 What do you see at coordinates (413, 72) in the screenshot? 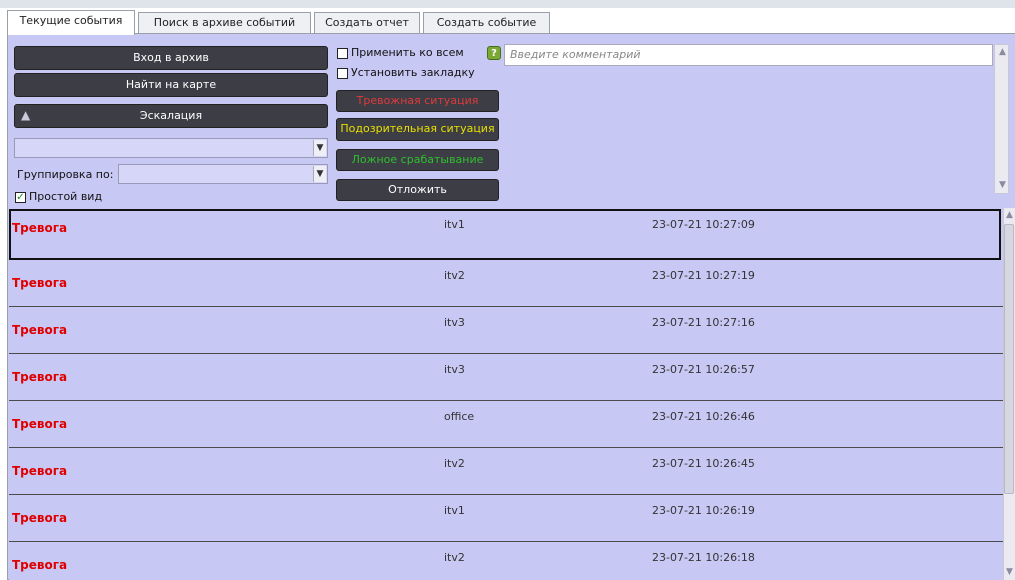
I see `bookmark-label: Установить закладку` at bounding box center [413, 72].